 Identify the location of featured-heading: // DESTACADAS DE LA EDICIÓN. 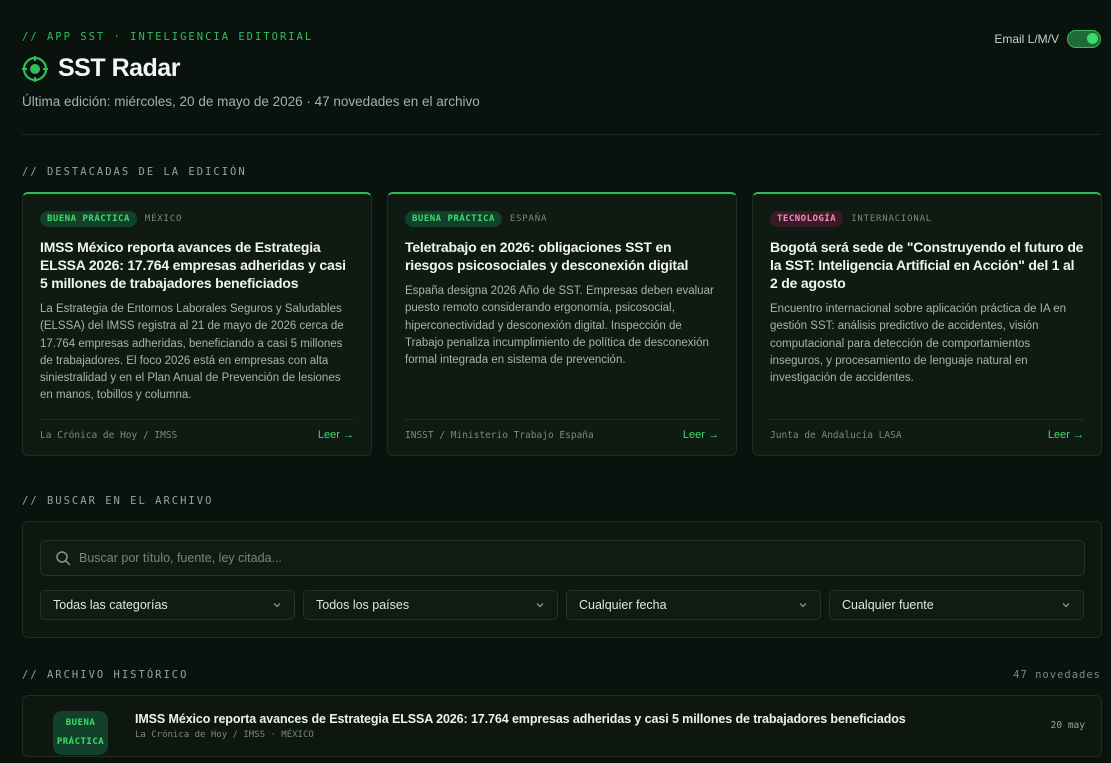
(134, 172).